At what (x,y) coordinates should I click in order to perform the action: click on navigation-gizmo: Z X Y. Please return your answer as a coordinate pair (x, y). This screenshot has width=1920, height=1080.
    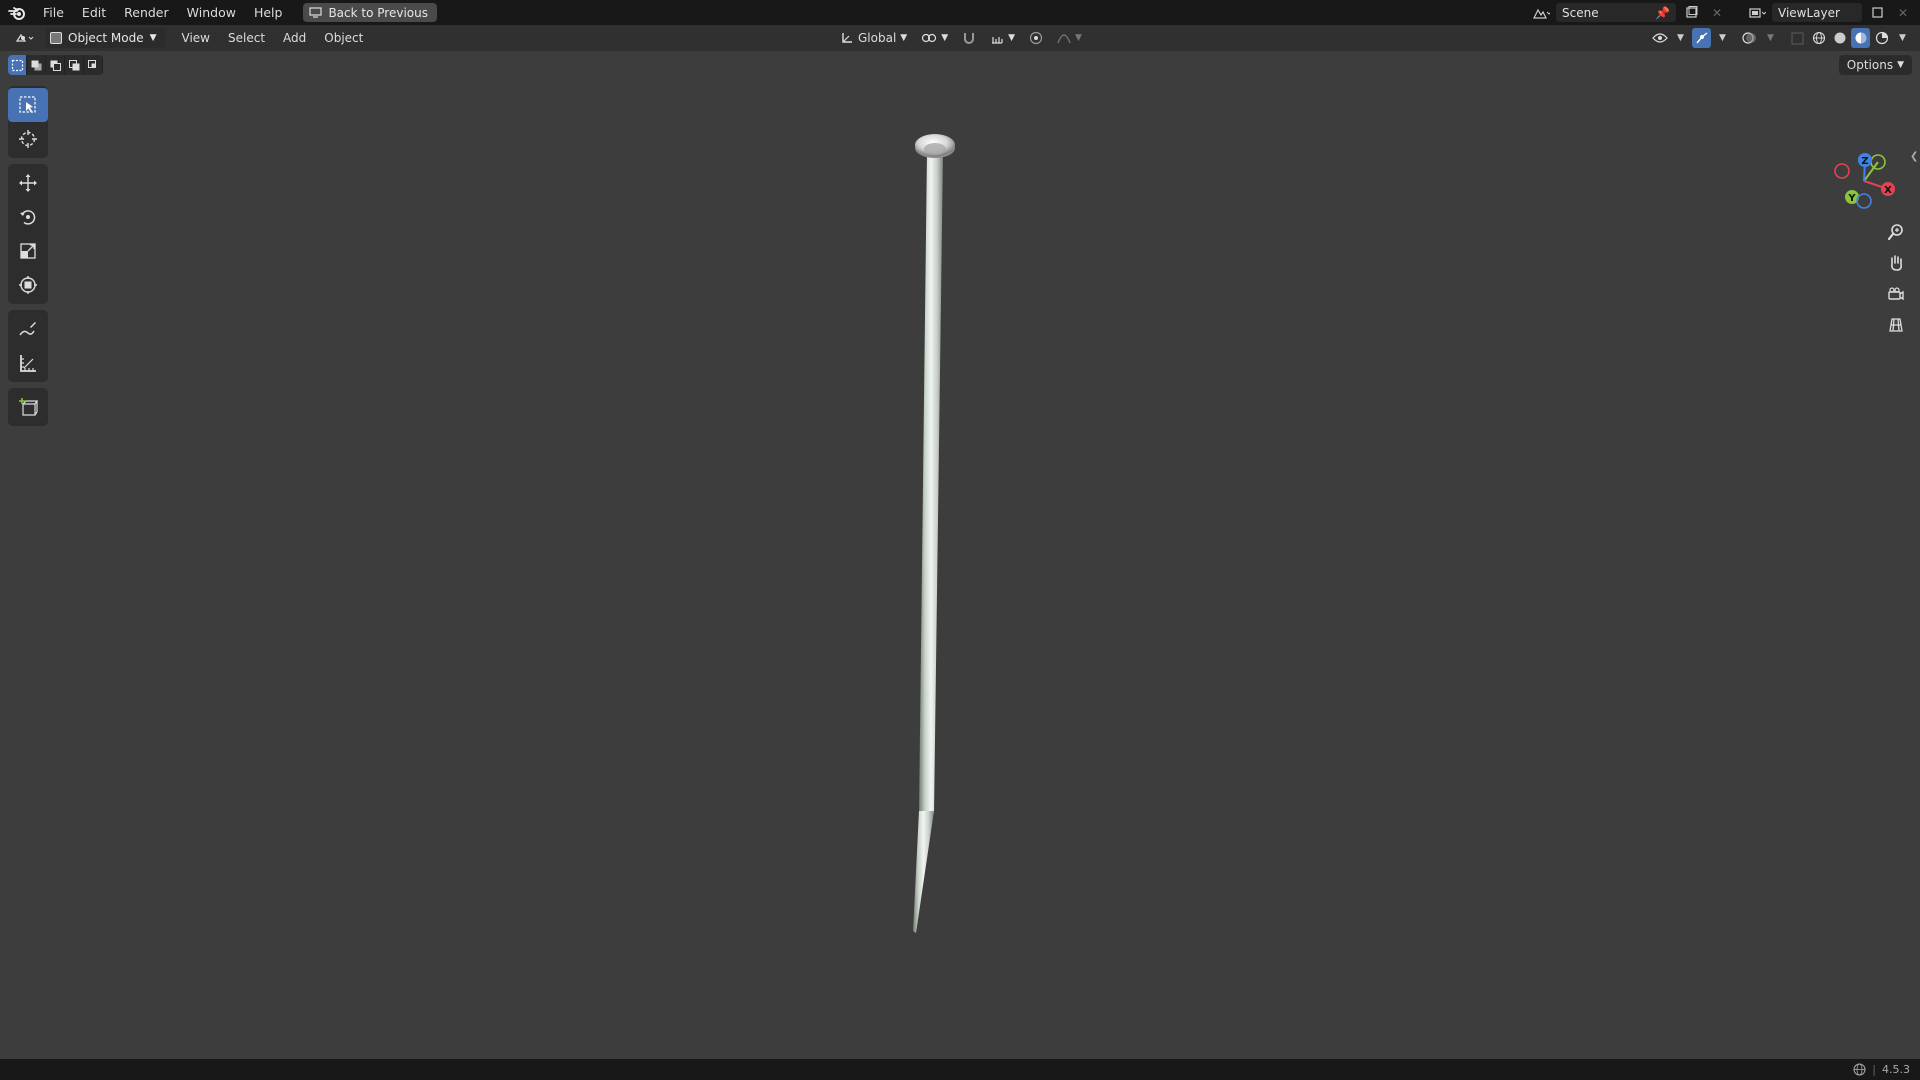
    Looking at the image, I should click on (1858, 181).